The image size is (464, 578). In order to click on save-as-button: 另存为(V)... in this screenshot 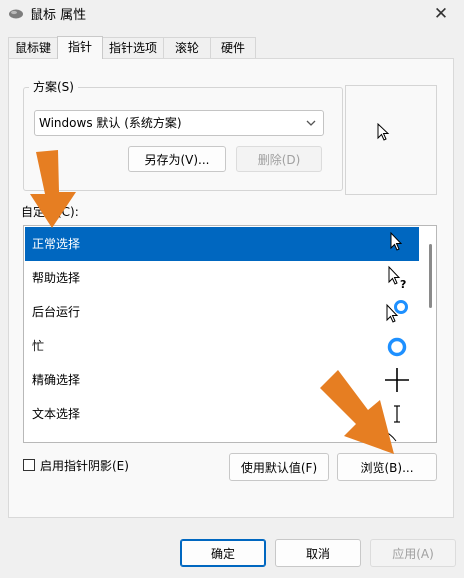, I will do `click(177, 159)`.